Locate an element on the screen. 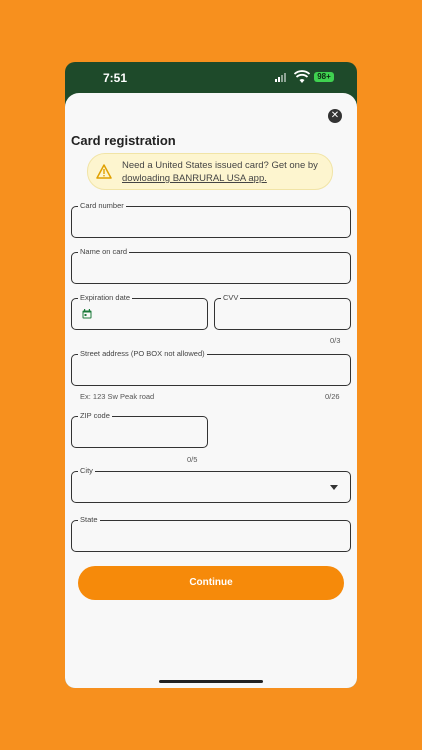 The height and width of the screenshot is (750, 422). street-address-counter: 0/26 is located at coordinates (332, 396).